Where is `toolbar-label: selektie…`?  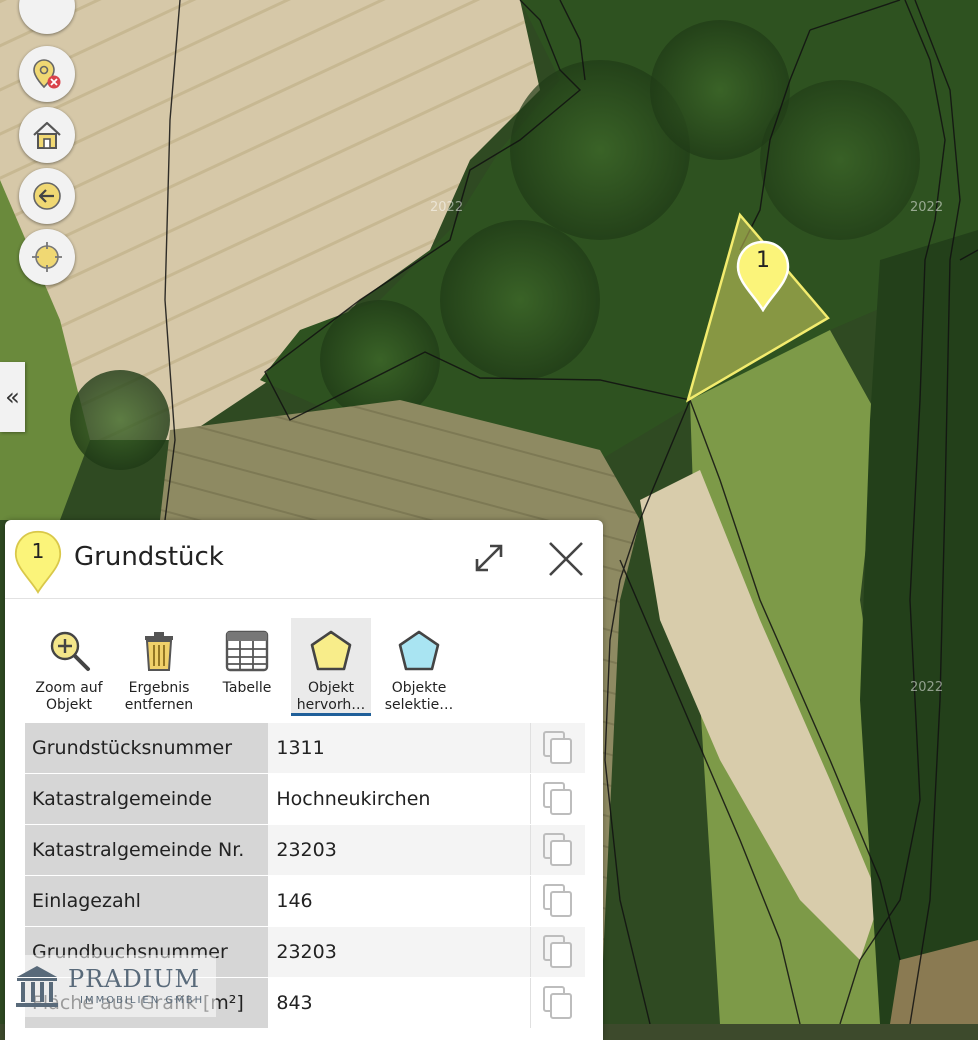 toolbar-label: selektie… is located at coordinates (419, 705).